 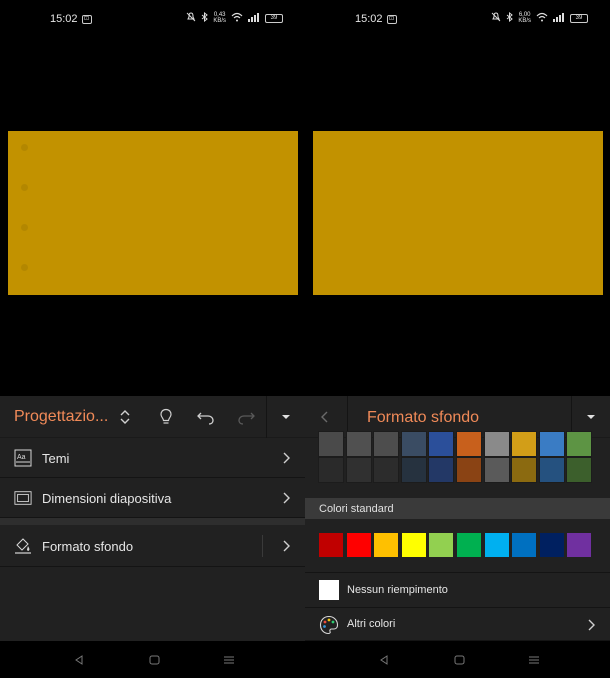 I want to click on menu-item-dimensioni-diapositiva: Dimensioni diapositiva, so click(x=152, y=498).